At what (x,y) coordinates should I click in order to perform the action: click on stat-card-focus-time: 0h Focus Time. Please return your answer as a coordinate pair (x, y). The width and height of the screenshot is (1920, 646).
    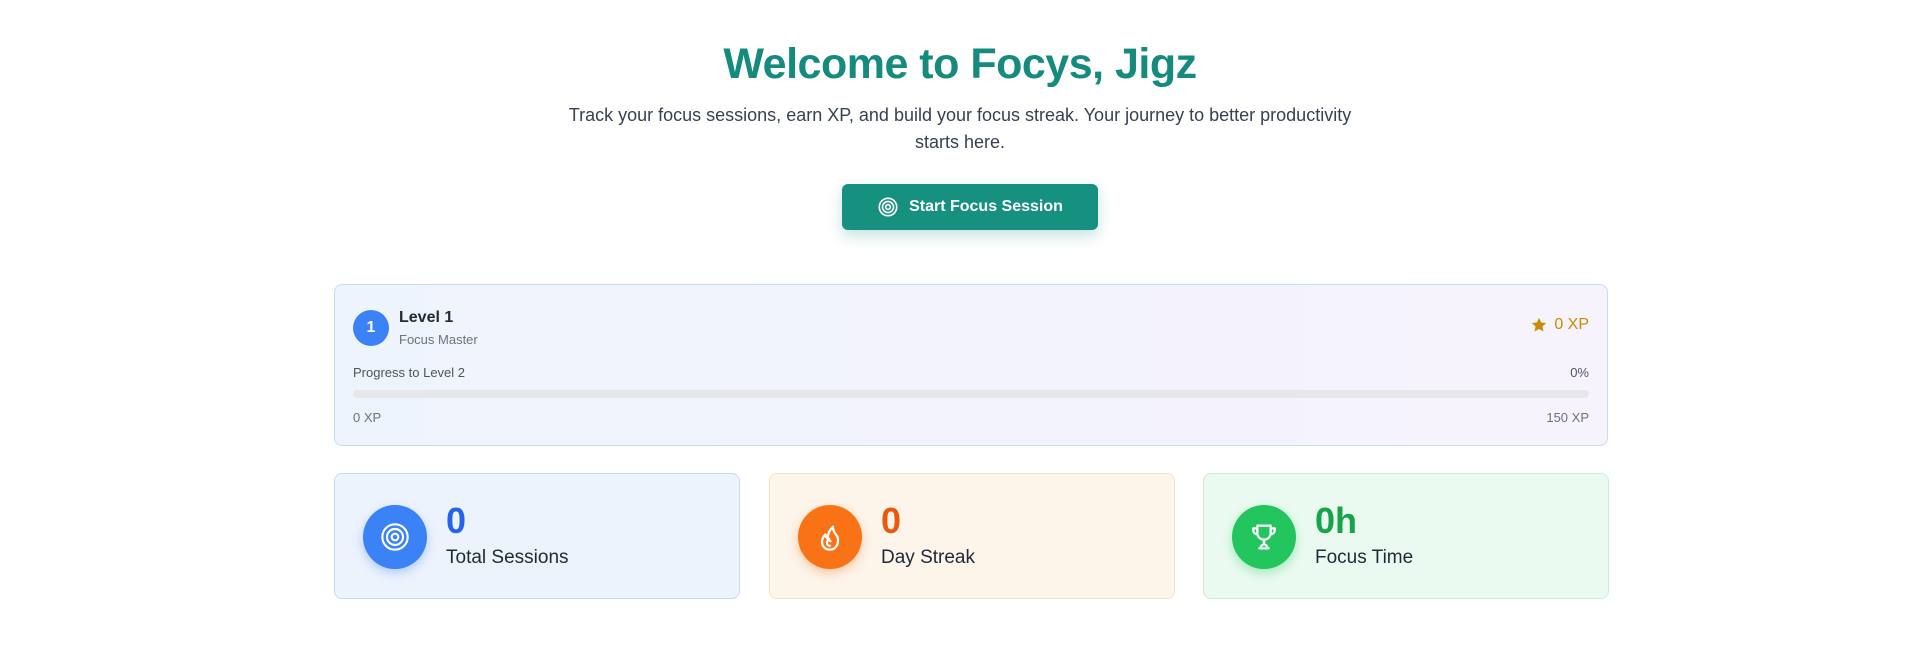
    Looking at the image, I should click on (1406, 536).